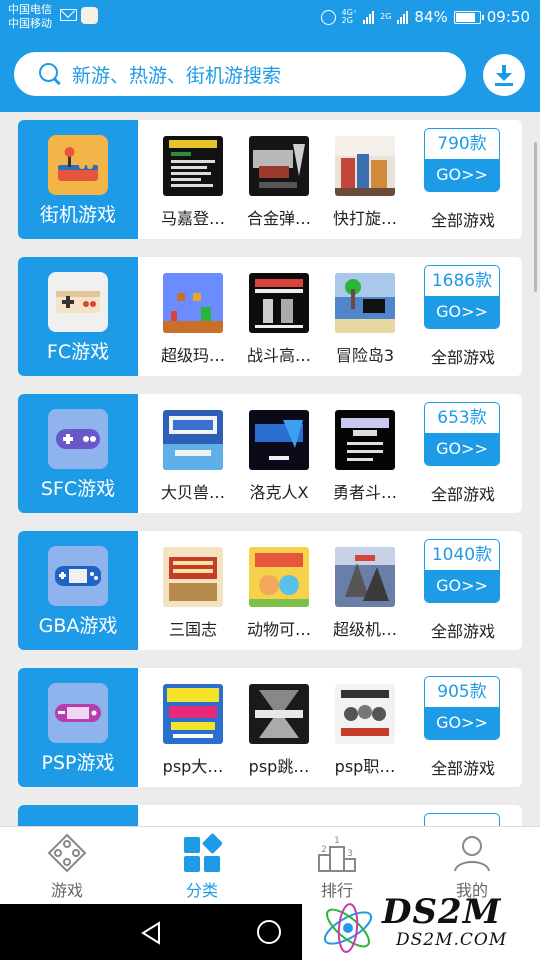 The height and width of the screenshot is (960, 540). Describe the element at coordinates (337, 841) in the screenshot. I see `svg-text: 1` at that location.